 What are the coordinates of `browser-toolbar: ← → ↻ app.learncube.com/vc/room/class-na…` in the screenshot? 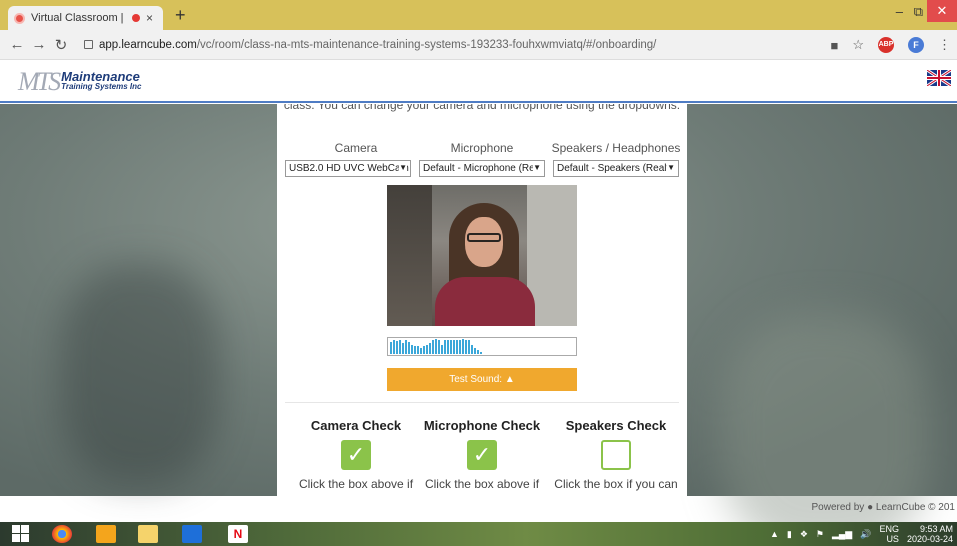 It's located at (478, 45).